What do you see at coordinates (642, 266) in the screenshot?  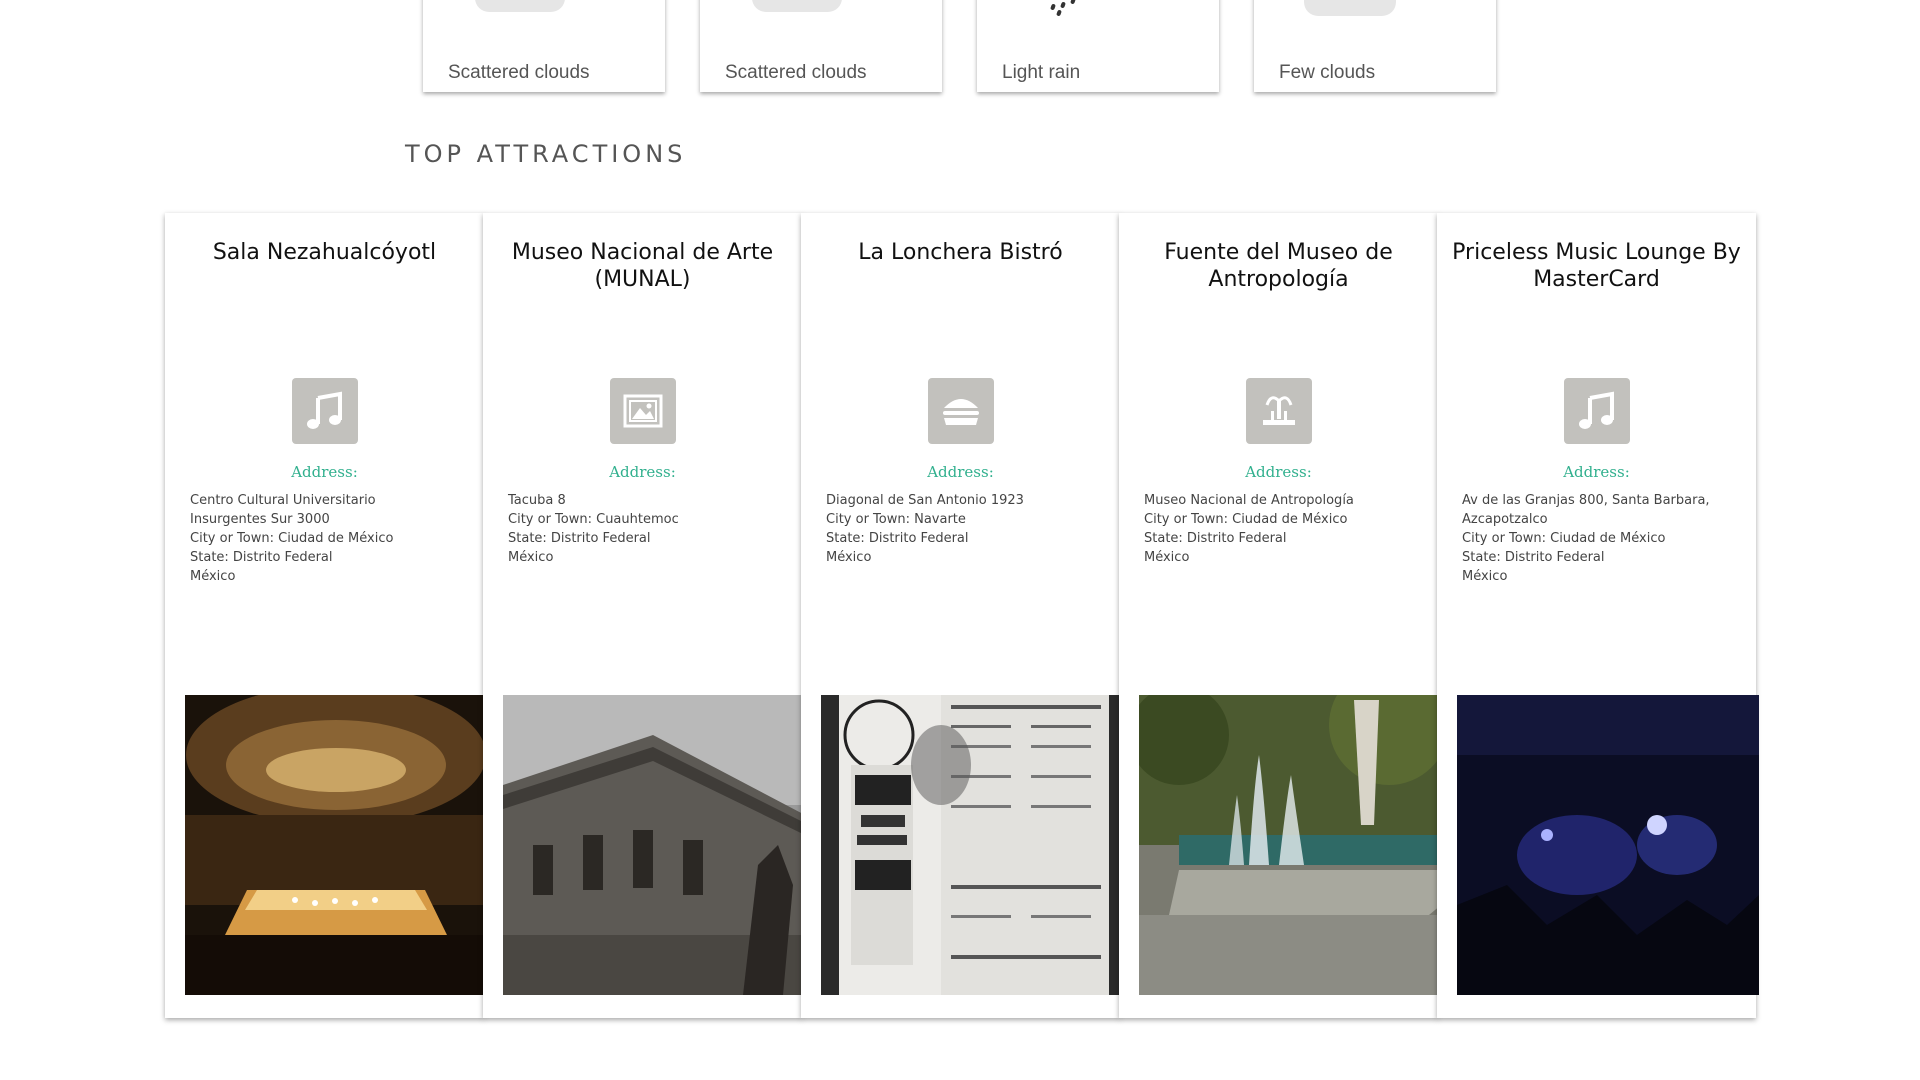 I see `attraction-title: Museo Nacional de Arte (MUNAL)` at bounding box center [642, 266].